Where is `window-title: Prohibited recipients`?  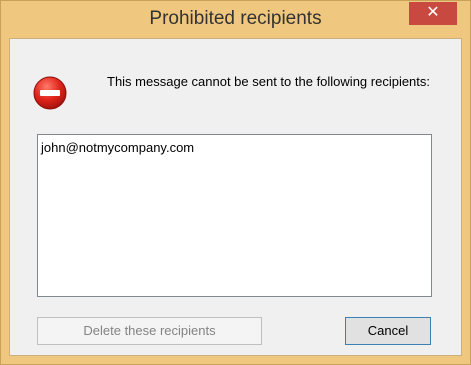
window-title: Prohibited recipients is located at coordinates (235, 18).